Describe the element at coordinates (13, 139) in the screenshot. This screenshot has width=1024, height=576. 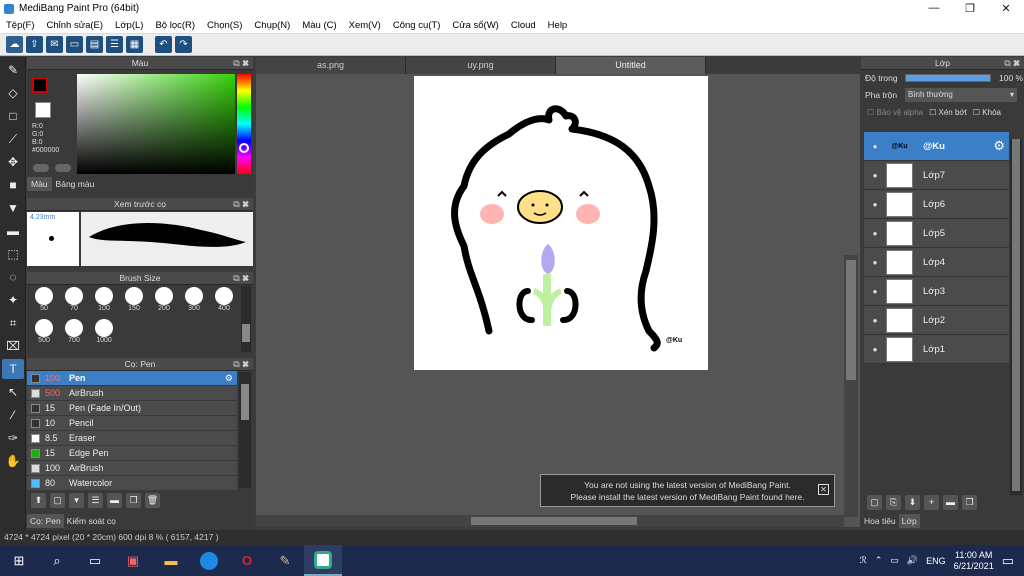
I see `line-tool-icon: ⟋` at that location.